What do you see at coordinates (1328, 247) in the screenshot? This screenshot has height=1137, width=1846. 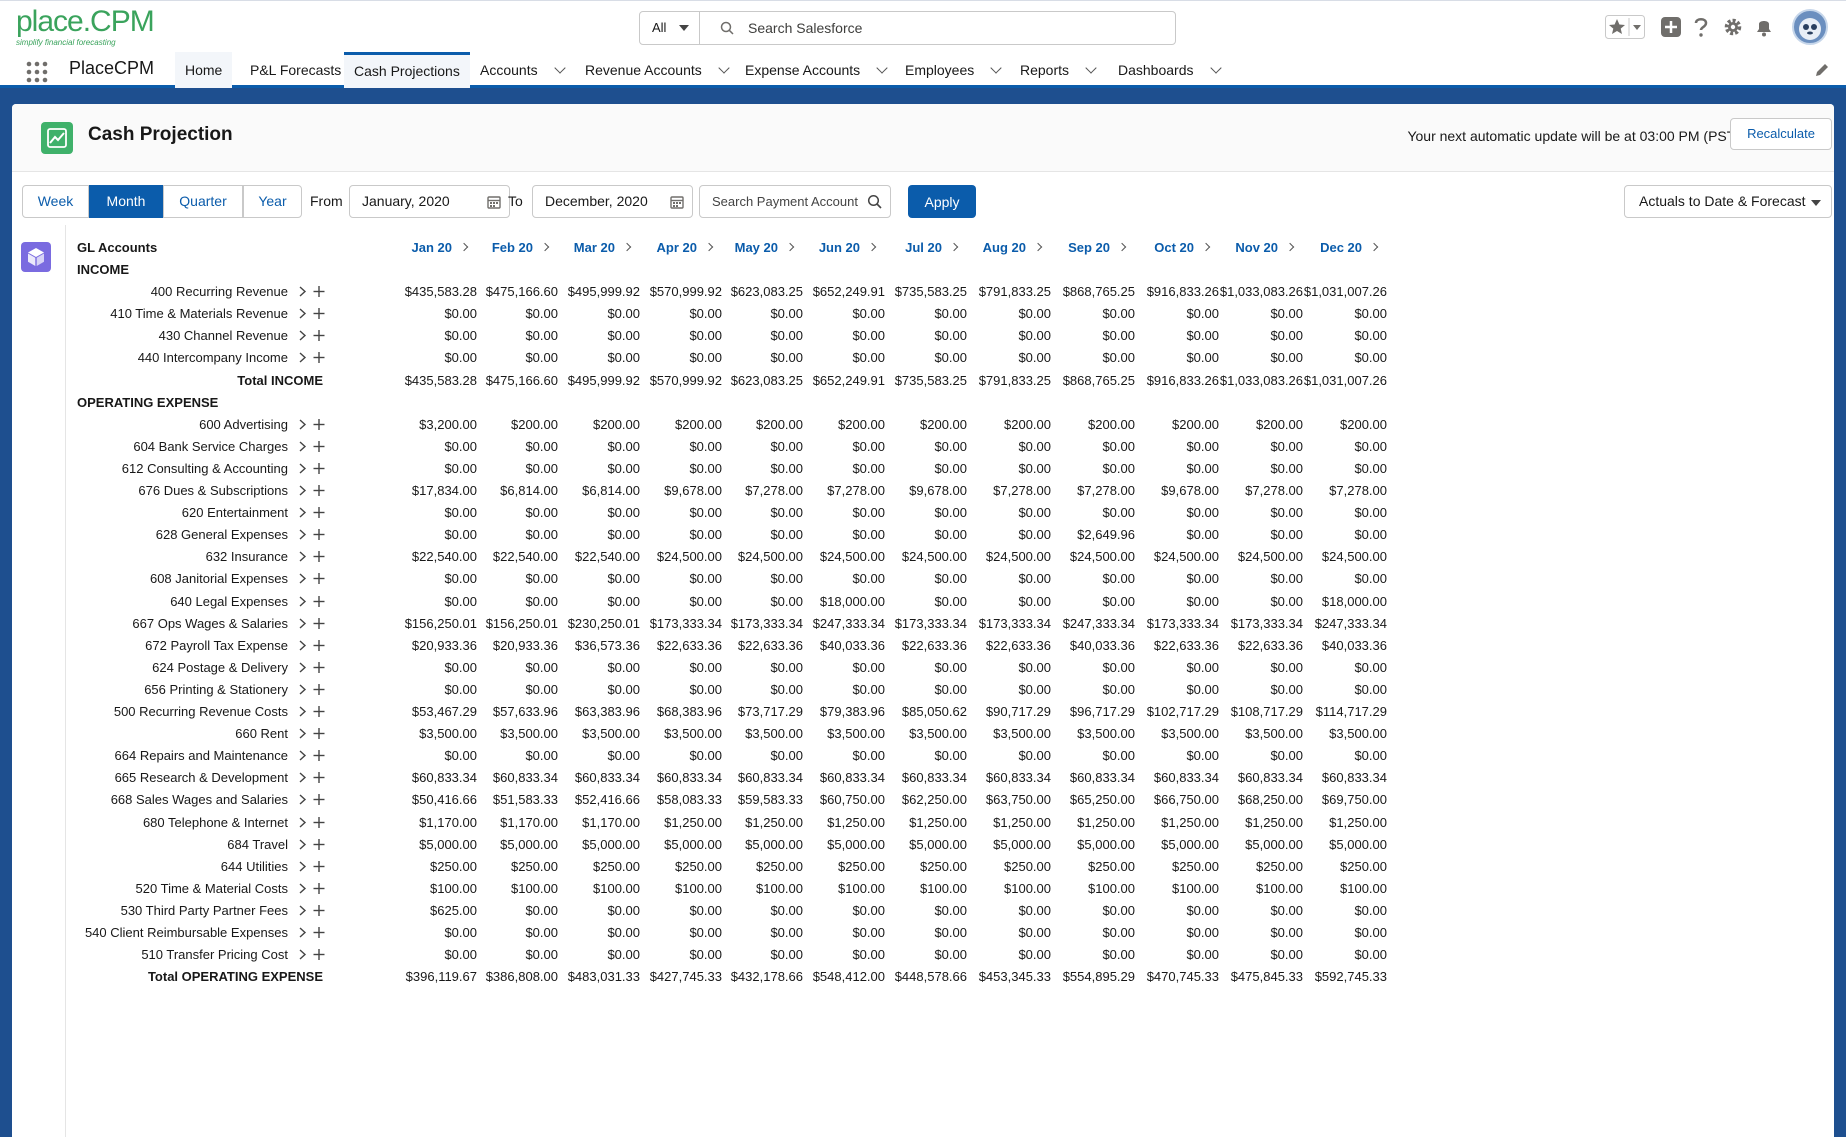 I see `month-header: Dec 20` at bounding box center [1328, 247].